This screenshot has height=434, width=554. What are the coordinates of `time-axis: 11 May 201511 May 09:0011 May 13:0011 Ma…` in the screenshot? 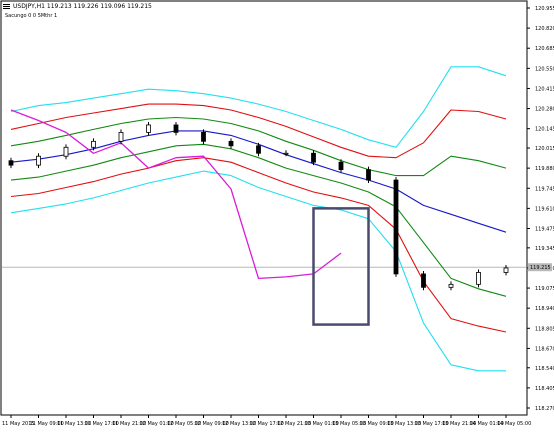 It's located at (266, 421).